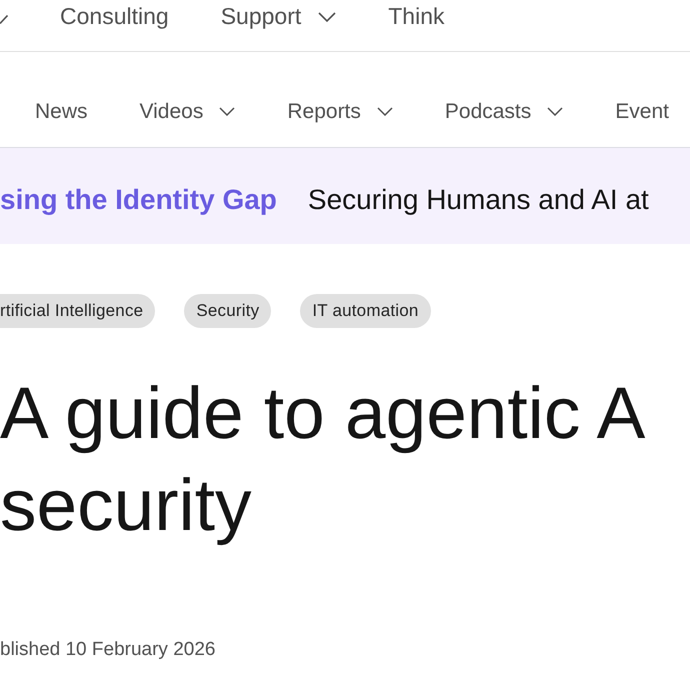 The height and width of the screenshot is (690, 690). What do you see at coordinates (61, 111) in the screenshot?
I see `nav-link: News` at bounding box center [61, 111].